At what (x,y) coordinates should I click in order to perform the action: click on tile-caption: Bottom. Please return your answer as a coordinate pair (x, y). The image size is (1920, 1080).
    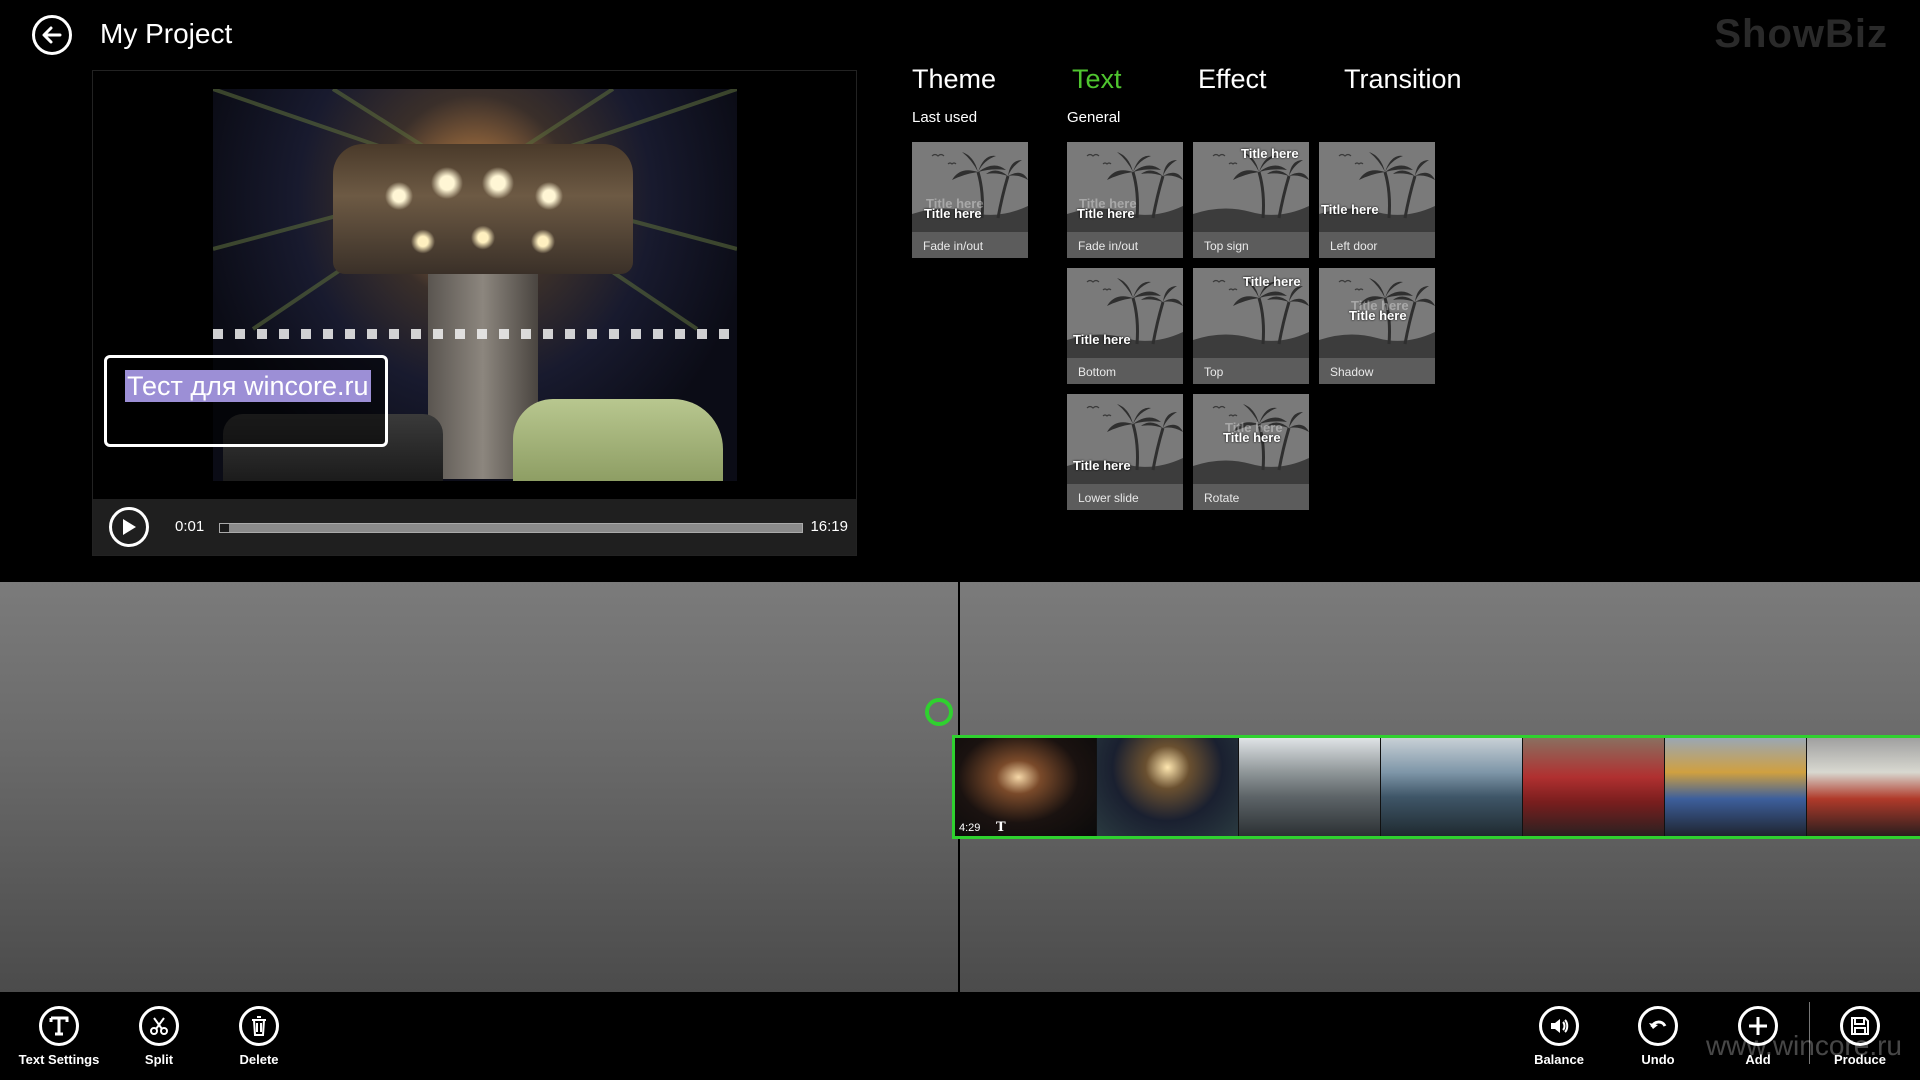
    Looking at the image, I should click on (1097, 372).